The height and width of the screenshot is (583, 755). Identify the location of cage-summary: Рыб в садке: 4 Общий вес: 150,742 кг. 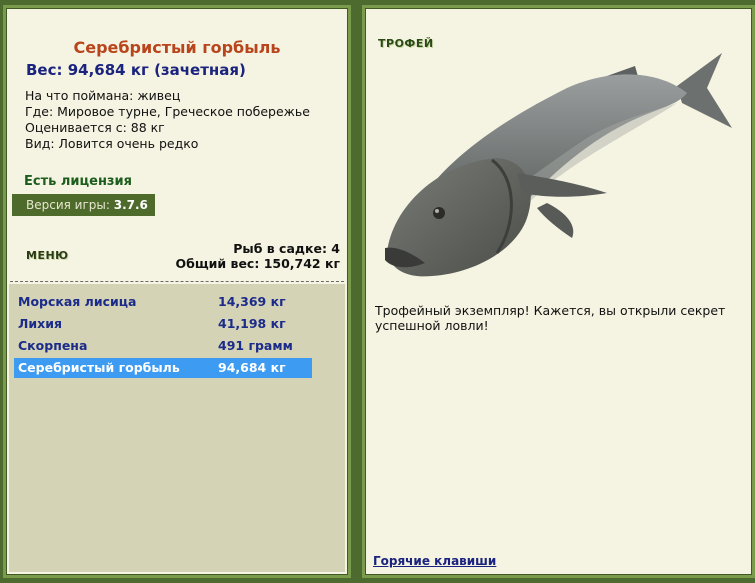
(258, 256).